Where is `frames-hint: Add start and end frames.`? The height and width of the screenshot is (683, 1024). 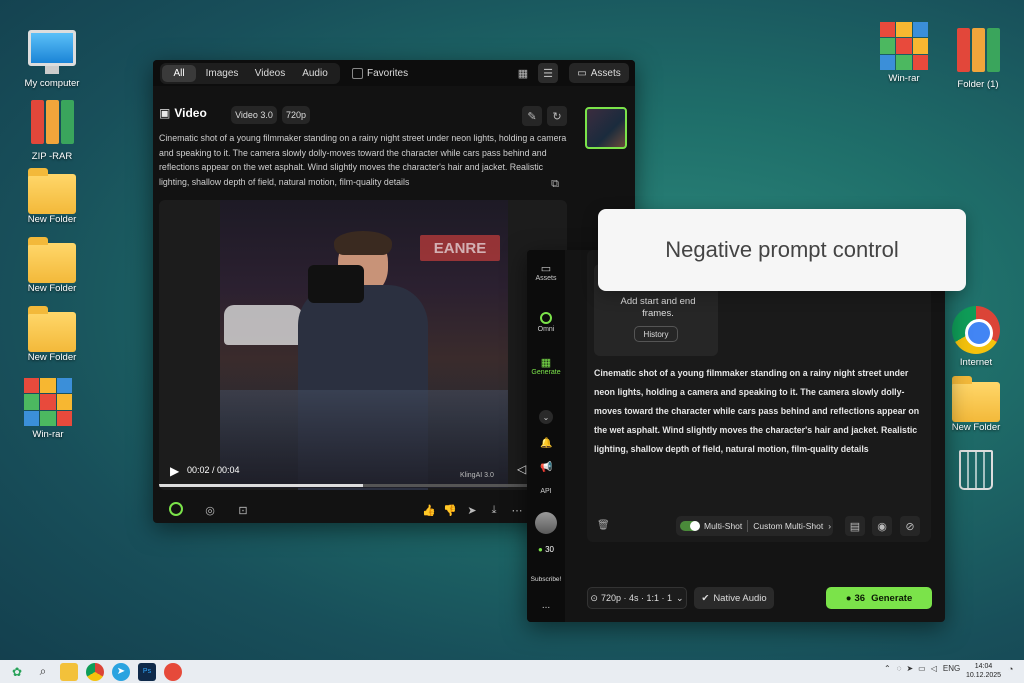
frames-hint: Add start and end frames. is located at coordinates (658, 307).